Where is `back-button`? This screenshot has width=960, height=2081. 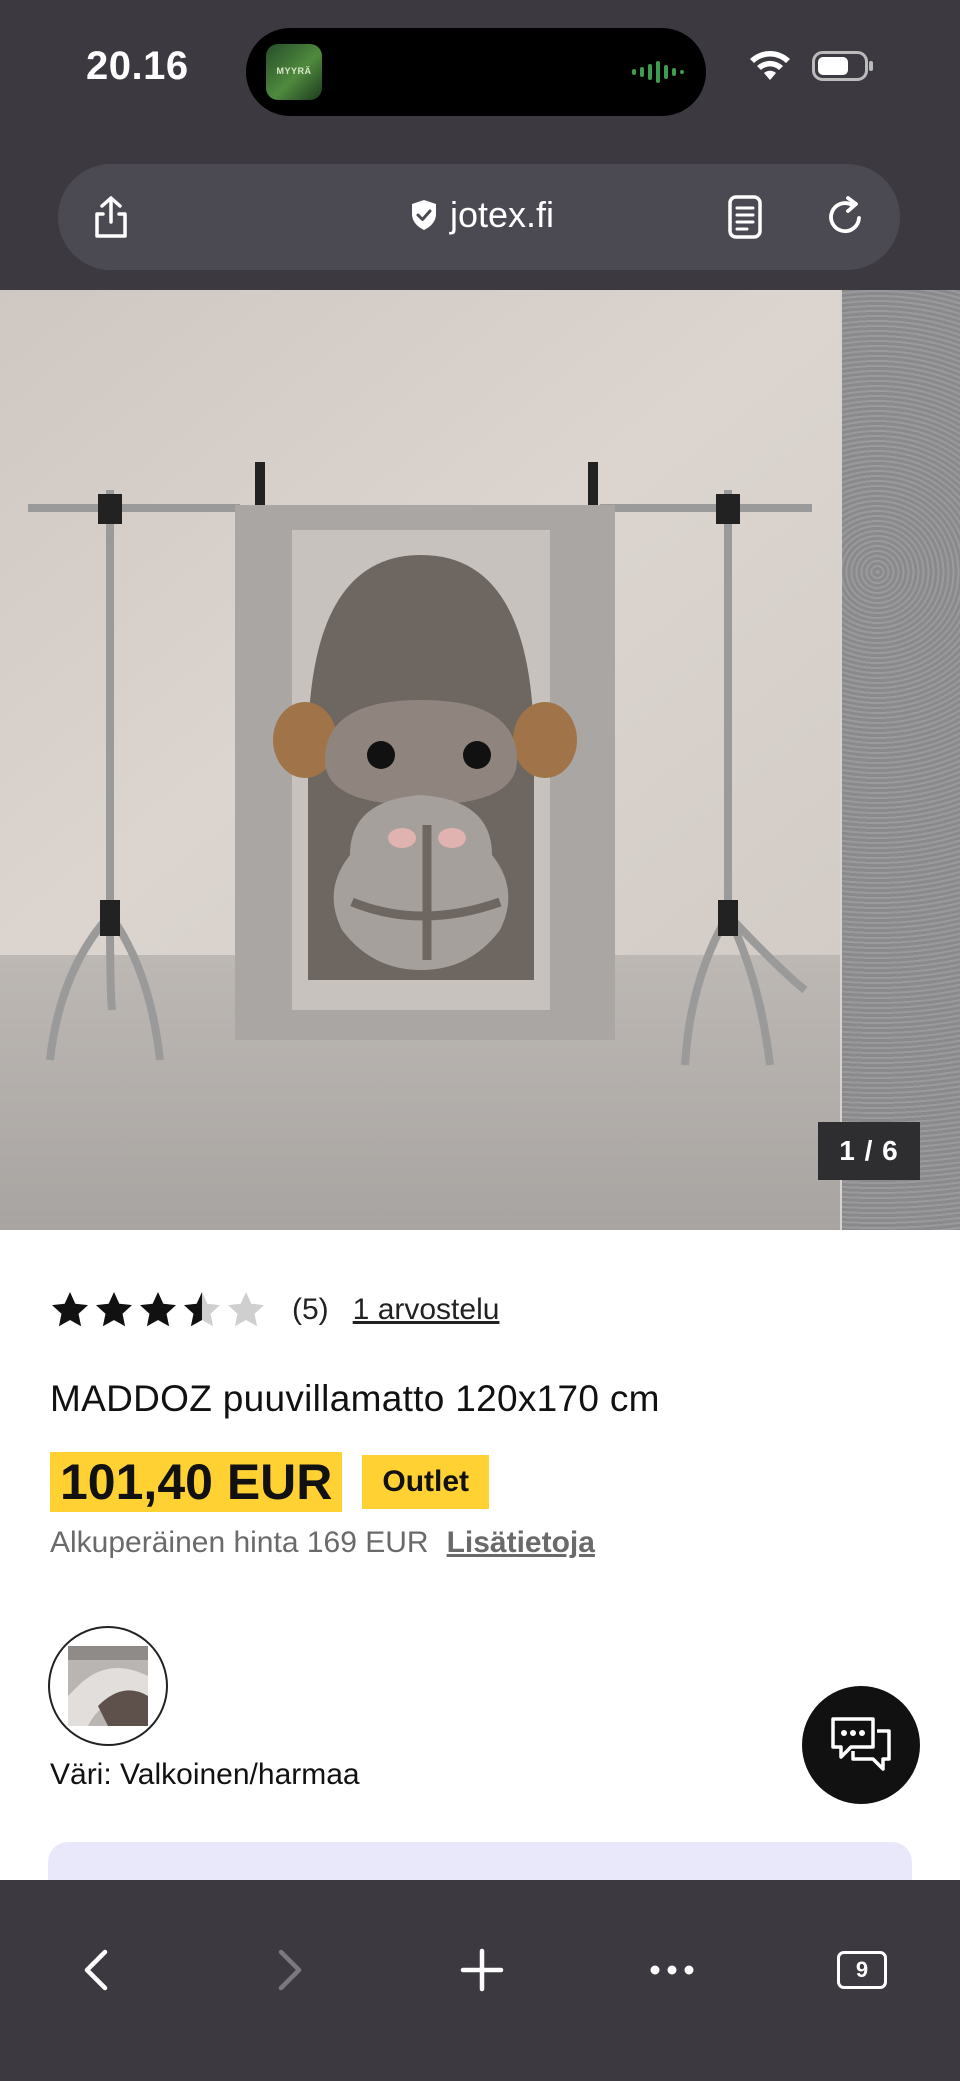 back-button is located at coordinates (96, 1970).